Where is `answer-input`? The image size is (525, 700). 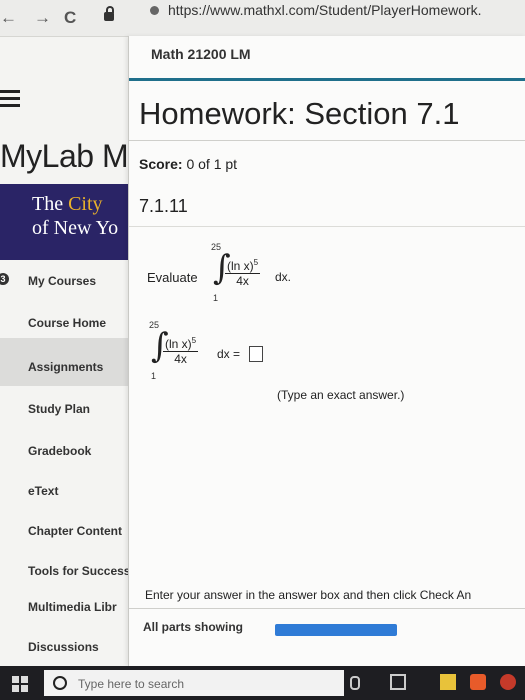 answer-input is located at coordinates (256, 354).